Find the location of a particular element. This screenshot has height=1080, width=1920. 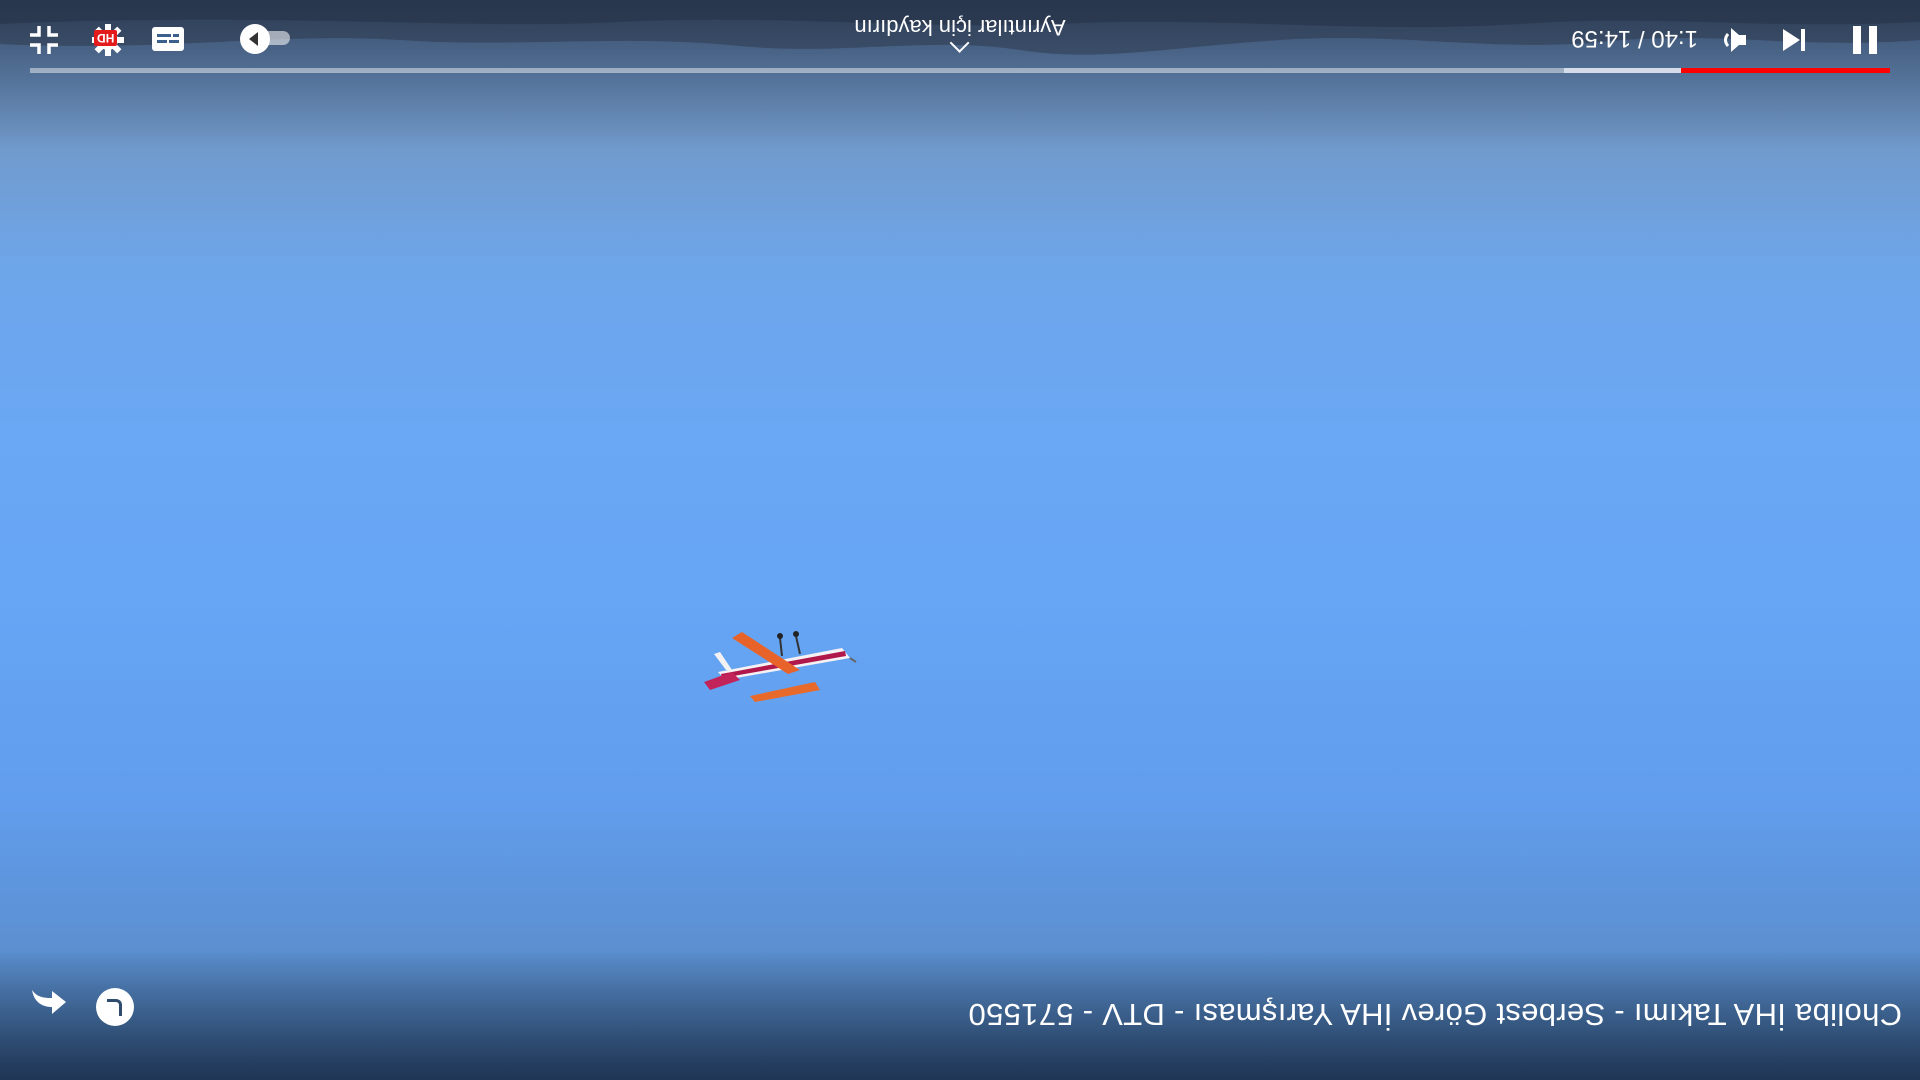

progress-played is located at coordinates (1785, 70).